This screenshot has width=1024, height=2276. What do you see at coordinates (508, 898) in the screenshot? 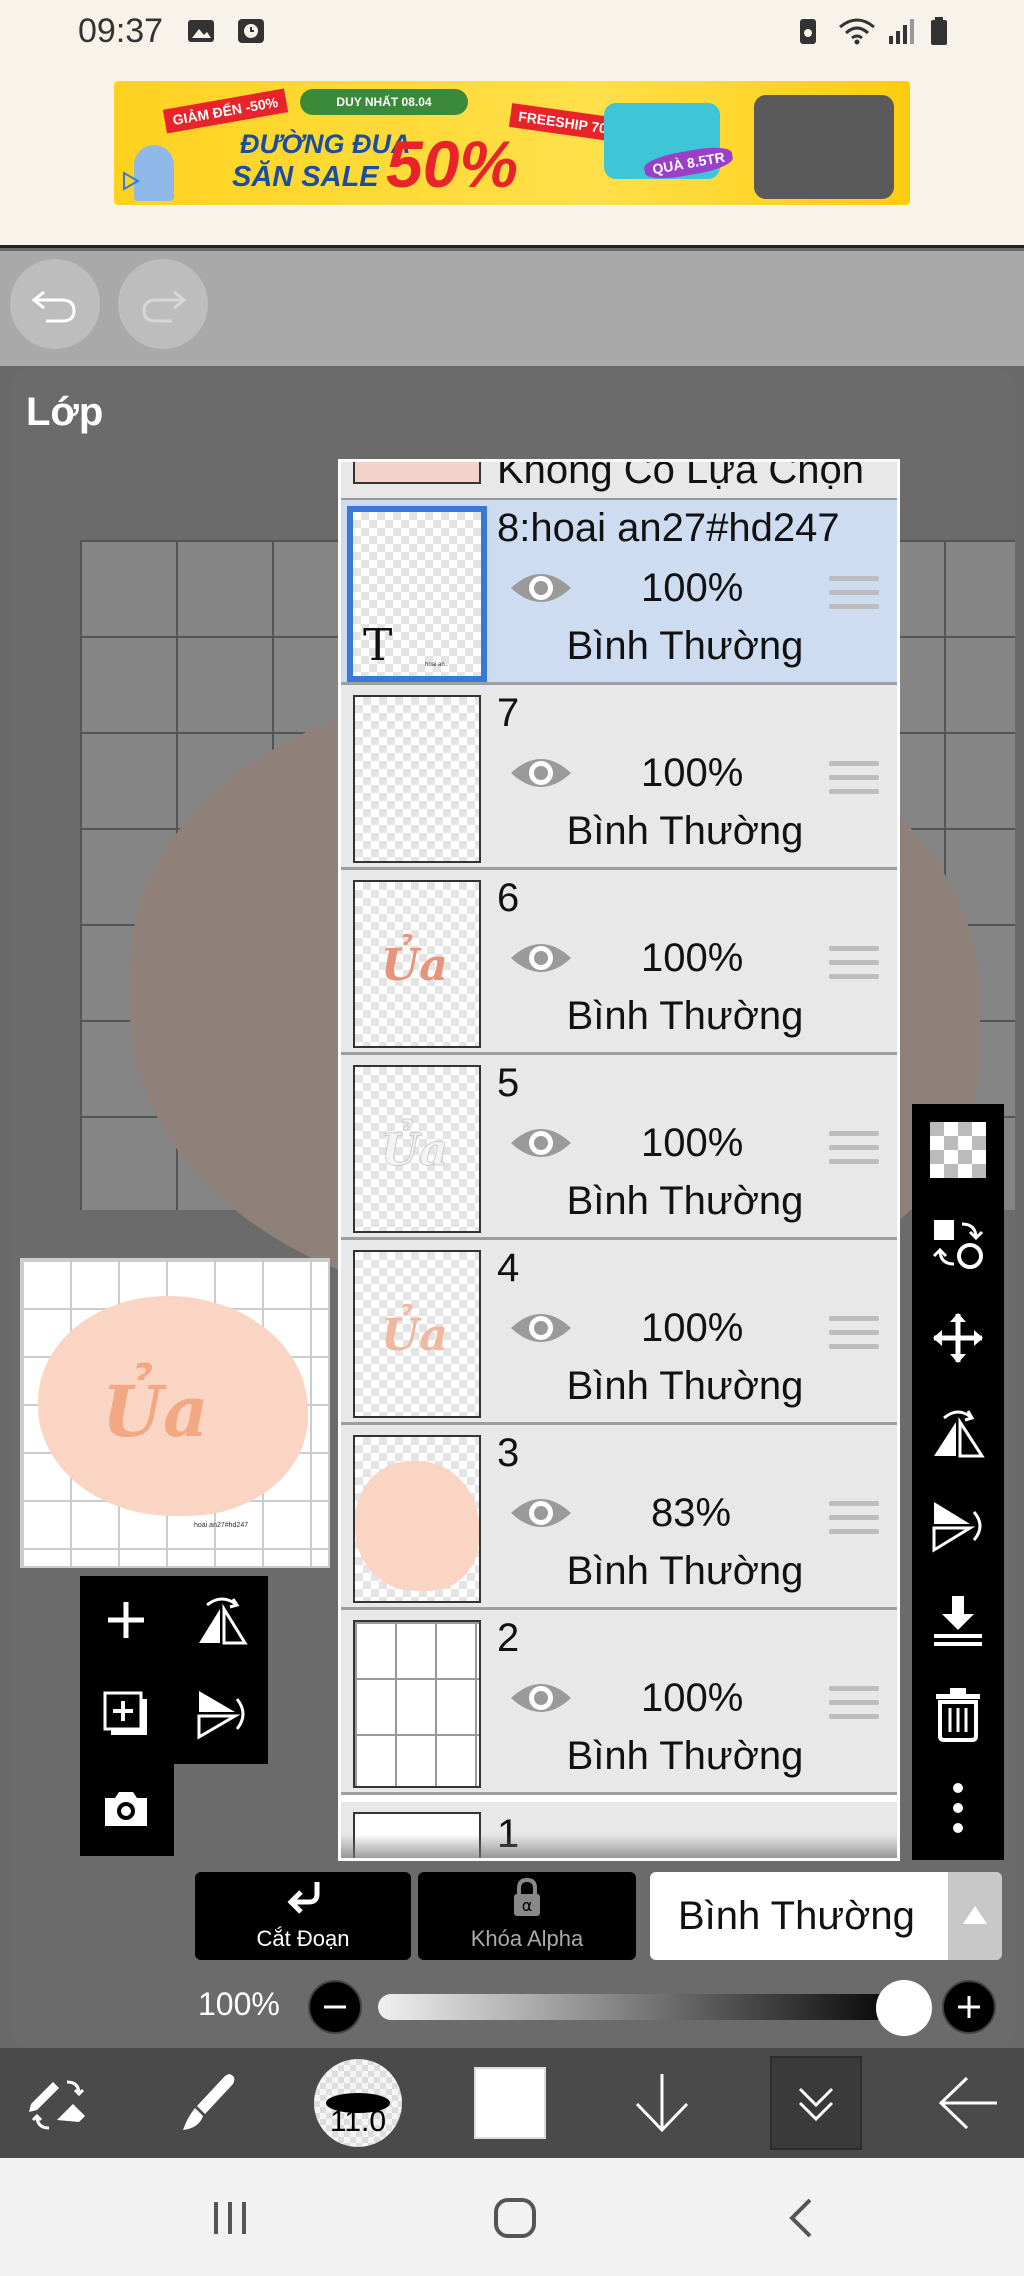
I see `layer-name: 6` at bounding box center [508, 898].